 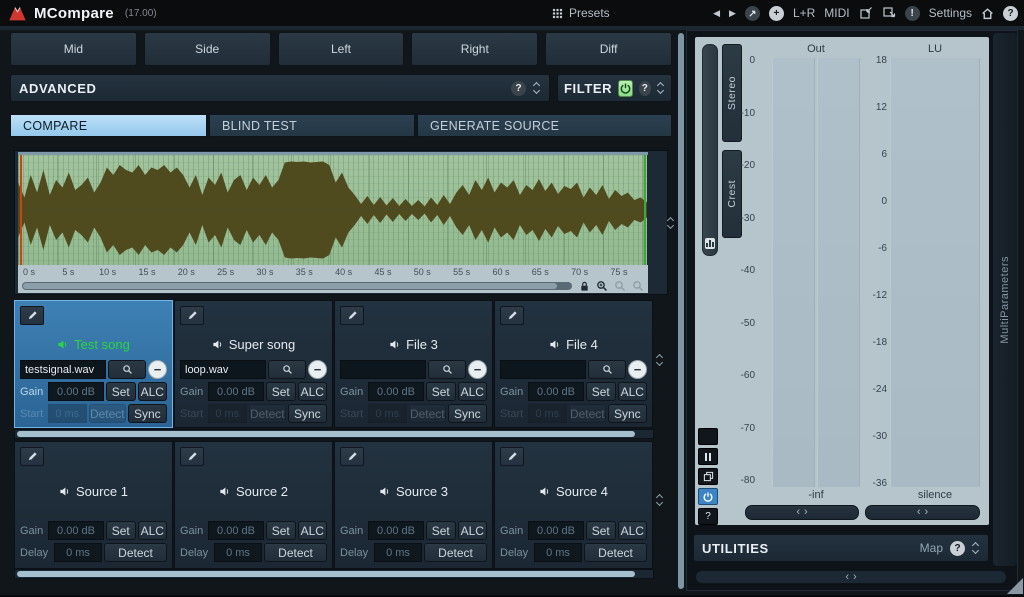 I want to click on midi-button: MIDI, so click(x=836, y=13).